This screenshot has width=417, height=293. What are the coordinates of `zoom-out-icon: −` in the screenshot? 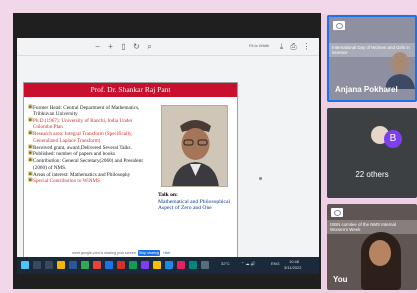 It's located at (97, 46).